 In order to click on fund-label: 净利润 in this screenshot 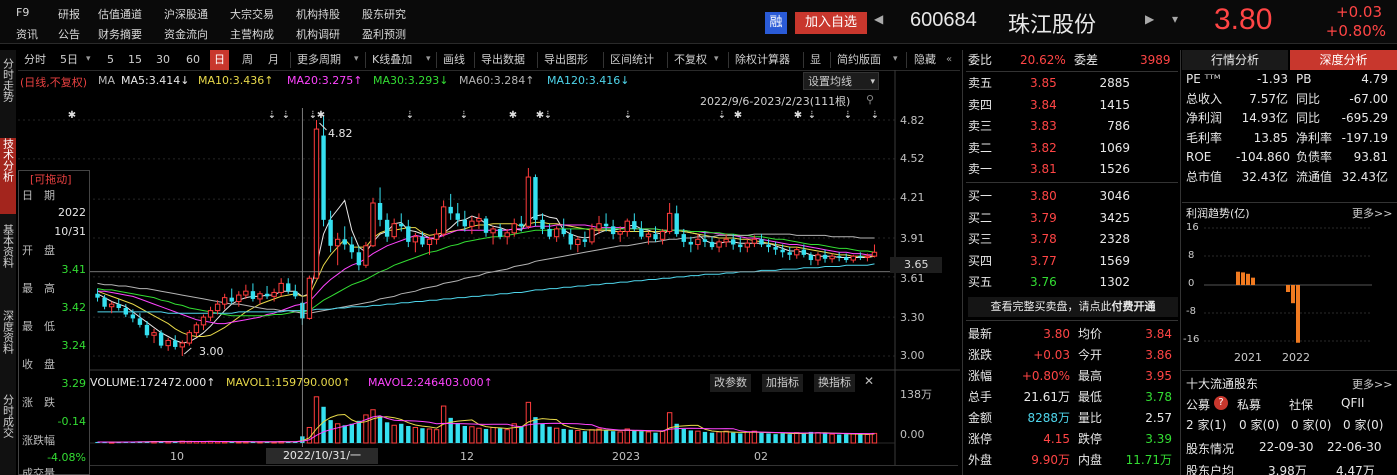, I will do `click(1204, 118)`.